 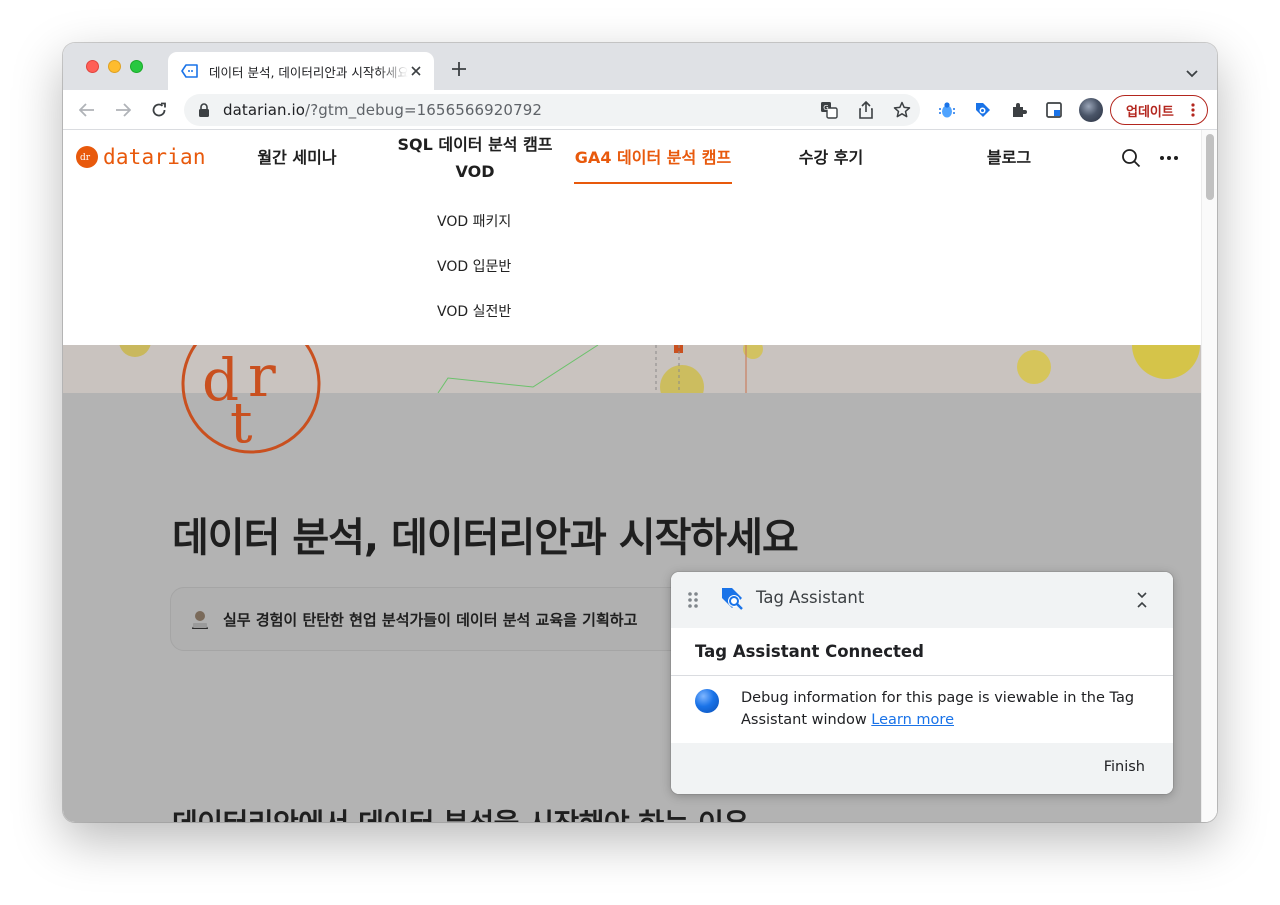 What do you see at coordinates (416, 71) in the screenshot?
I see `close-tab-icon` at bounding box center [416, 71].